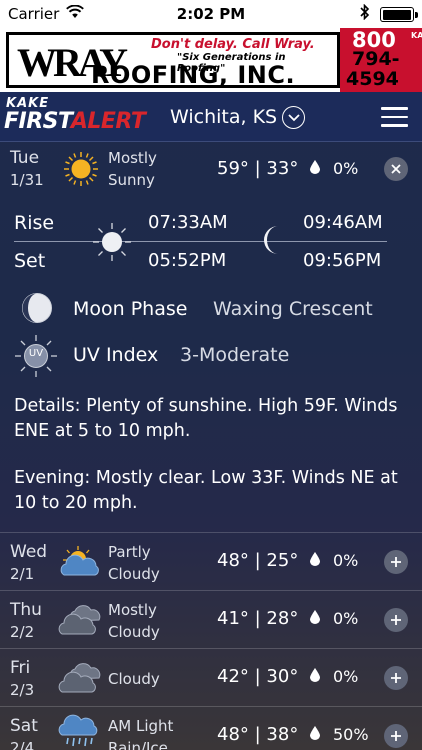  I want to click on ad-phone-2: 794-, so click(376, 59).